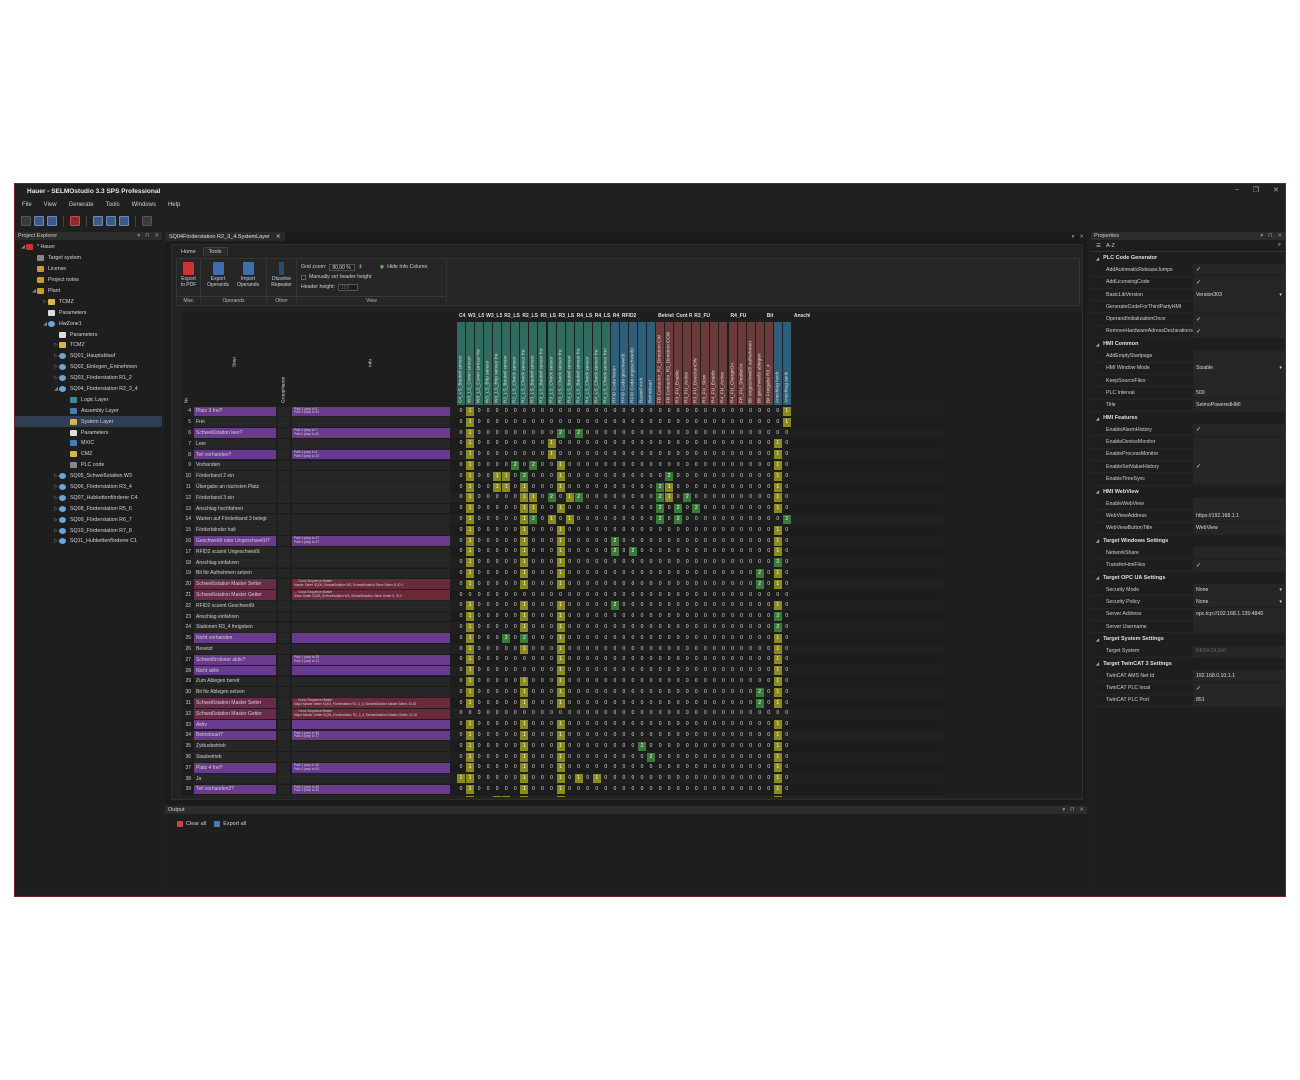 The image size is (1300, 1080). I want to click on tree-item: Logic Layer, so click(88, 399).